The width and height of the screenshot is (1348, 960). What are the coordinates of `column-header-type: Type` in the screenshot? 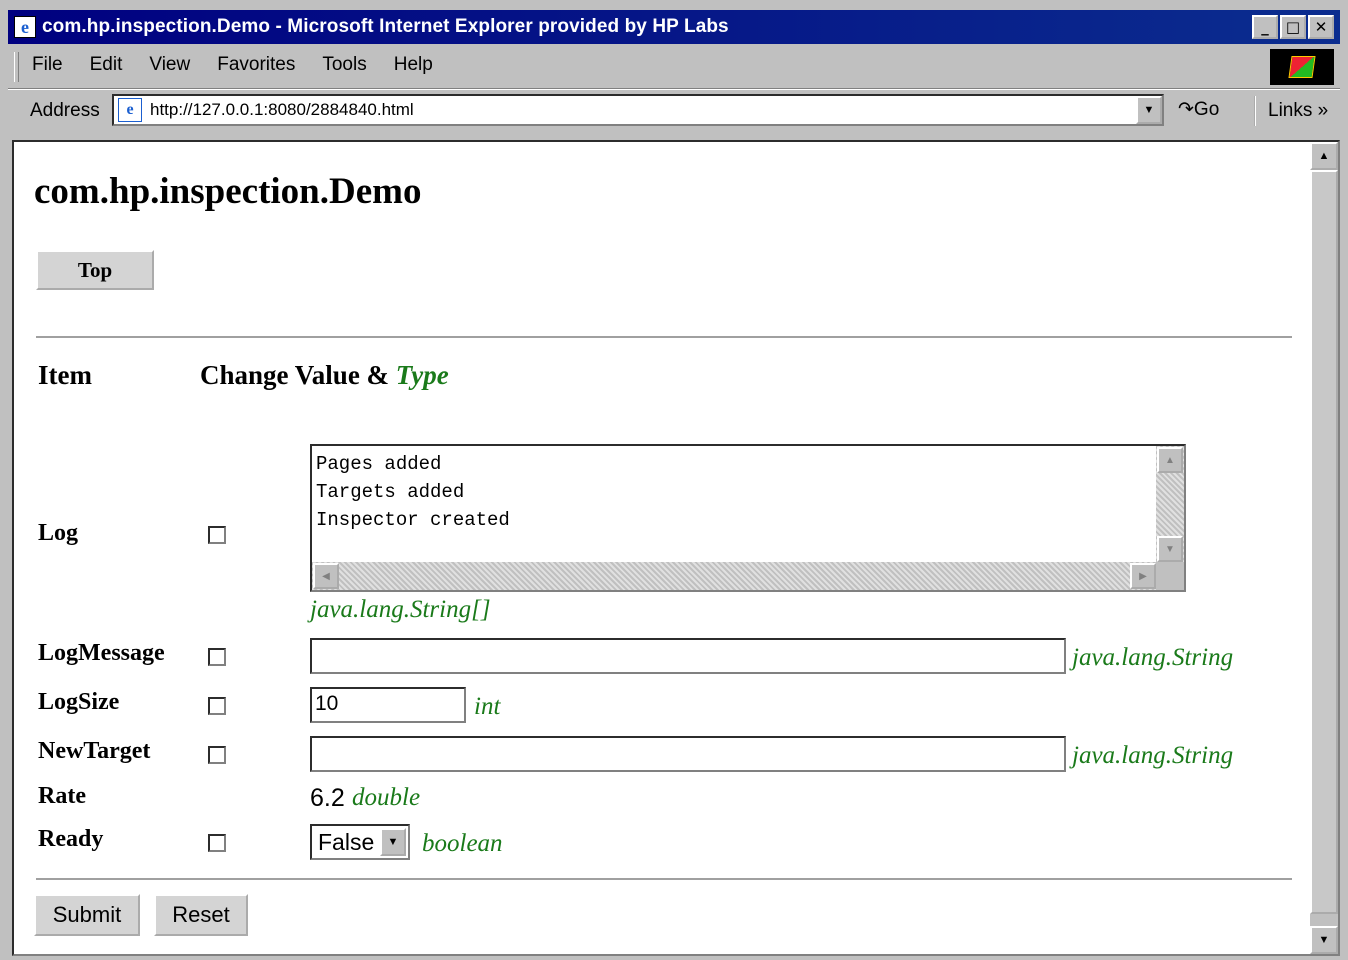 It's located at (422, 375).